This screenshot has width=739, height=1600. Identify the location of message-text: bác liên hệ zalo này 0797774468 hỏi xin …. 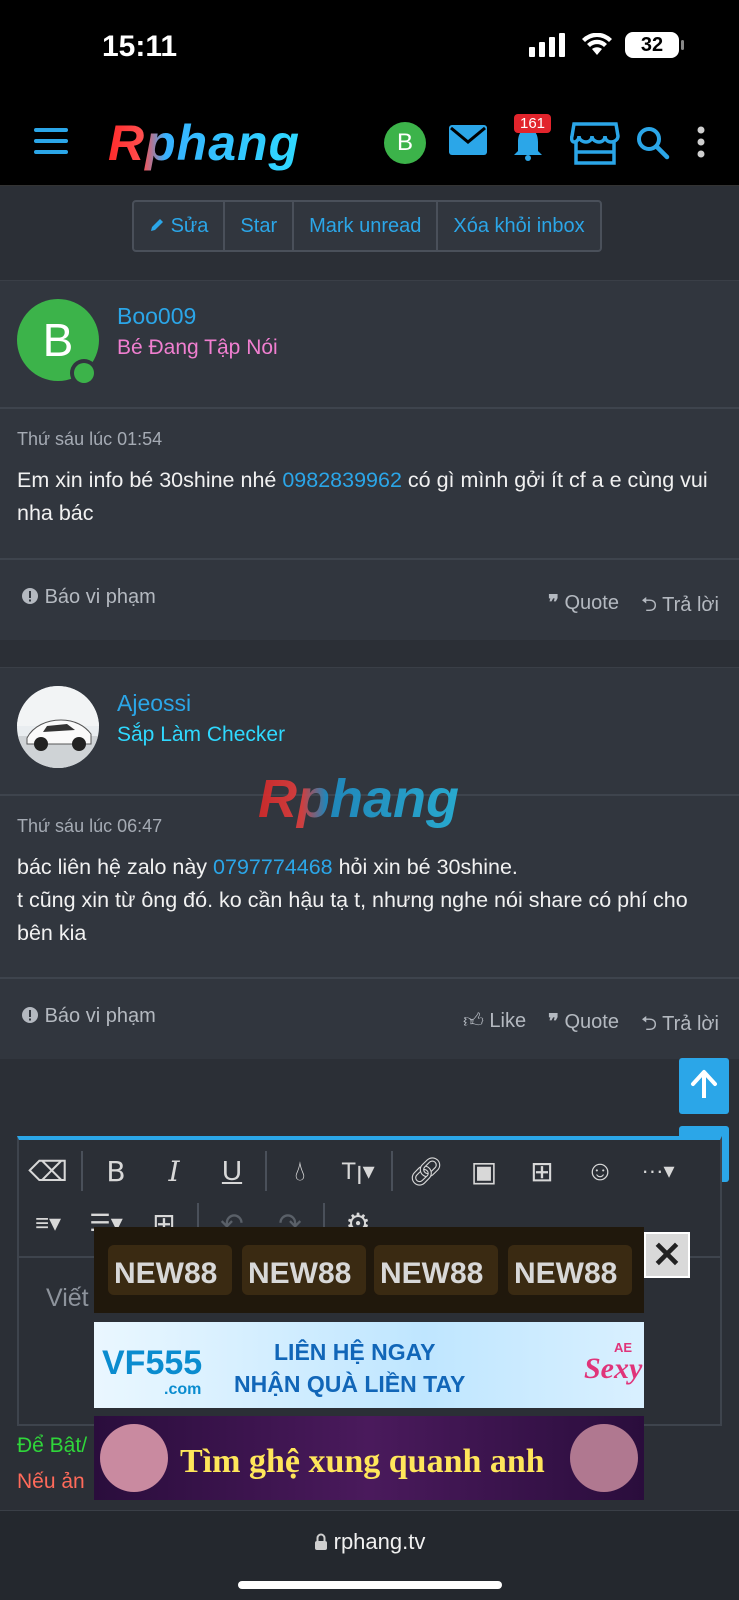
(352, 900).